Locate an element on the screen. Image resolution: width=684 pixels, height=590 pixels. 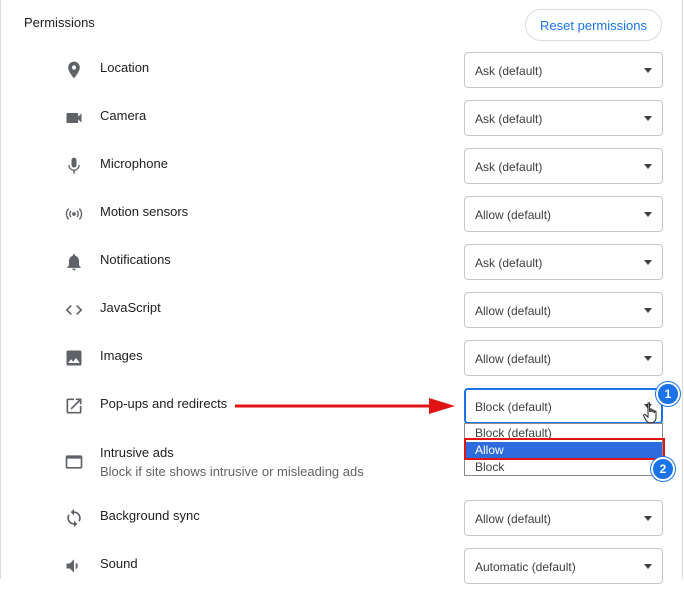
select-value: Block (default) is located at coordinates (513, 407).